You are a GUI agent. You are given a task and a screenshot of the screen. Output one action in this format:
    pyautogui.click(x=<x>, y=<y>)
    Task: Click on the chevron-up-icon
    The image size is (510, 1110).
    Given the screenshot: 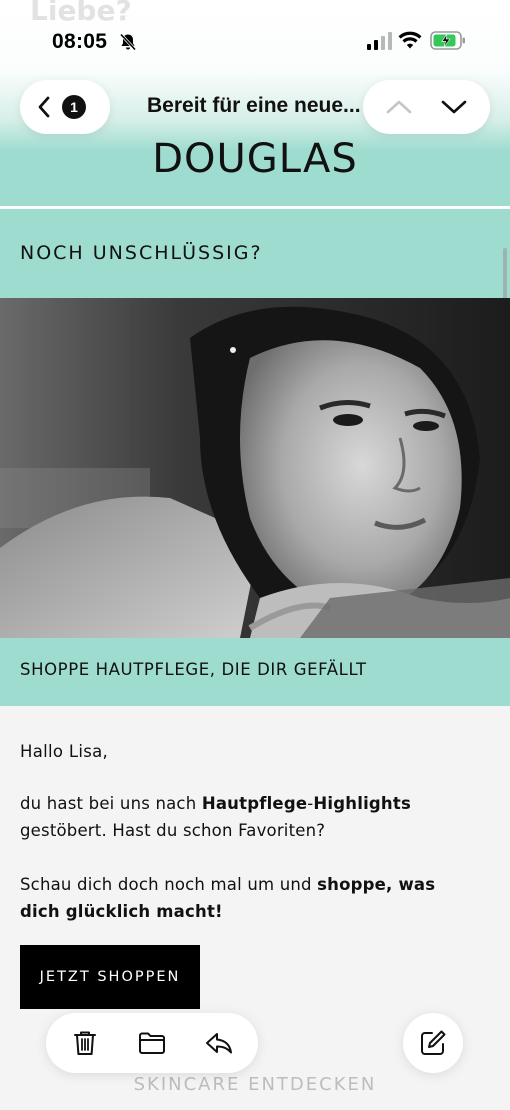 What is the action you would take?
    pyautogui.click(x=399, y=107)
    